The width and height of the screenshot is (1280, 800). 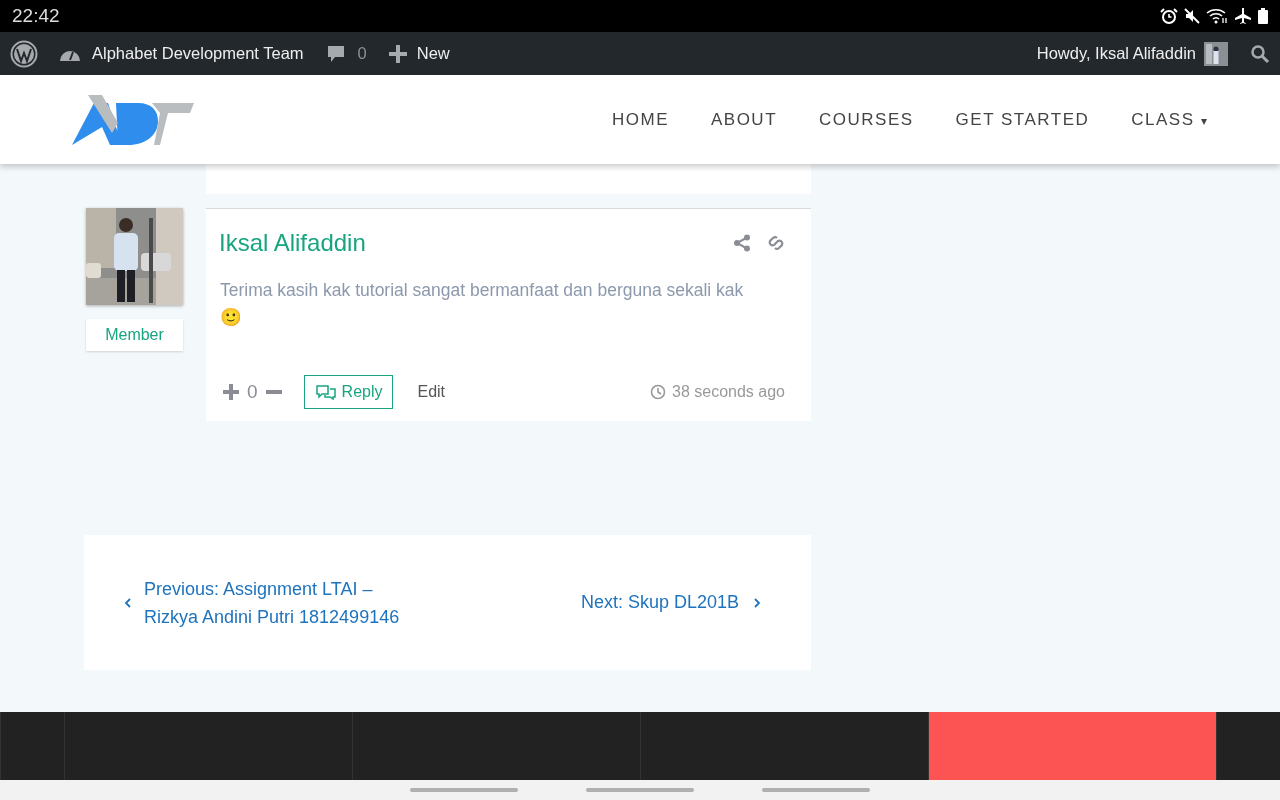 I want to click on edit-link: Edit, so click(x=431, y=392).